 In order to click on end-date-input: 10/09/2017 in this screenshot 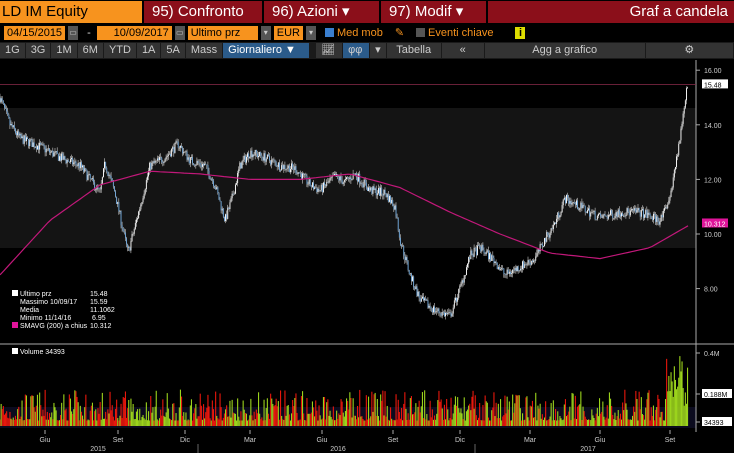, I will do `click(134, 32)`.